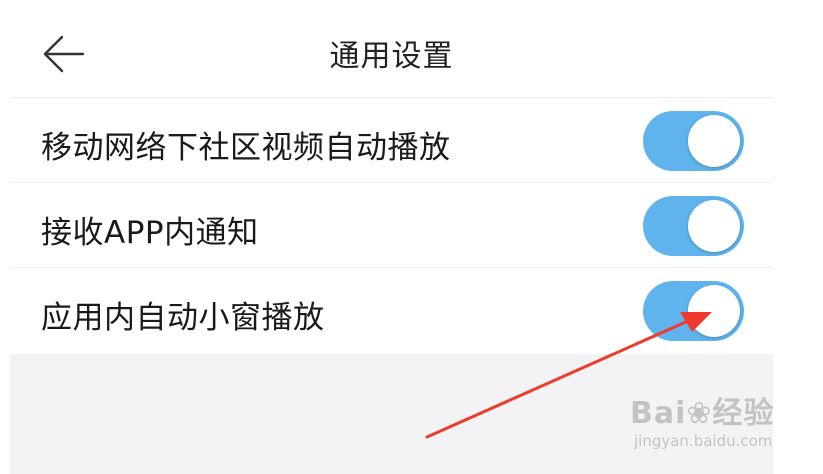 This screenshot has height=474, width=823. What do you see at coordinates (391, 56) in the screenshot?
I see `page-title: 通用设置` at bounding box center [391, 56].